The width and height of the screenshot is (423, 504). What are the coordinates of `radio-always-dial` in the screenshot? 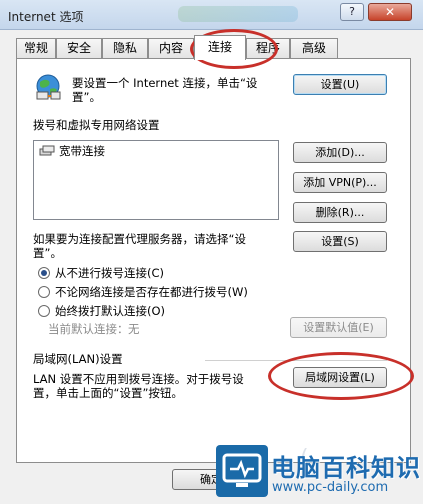 It's located at (44, 311).